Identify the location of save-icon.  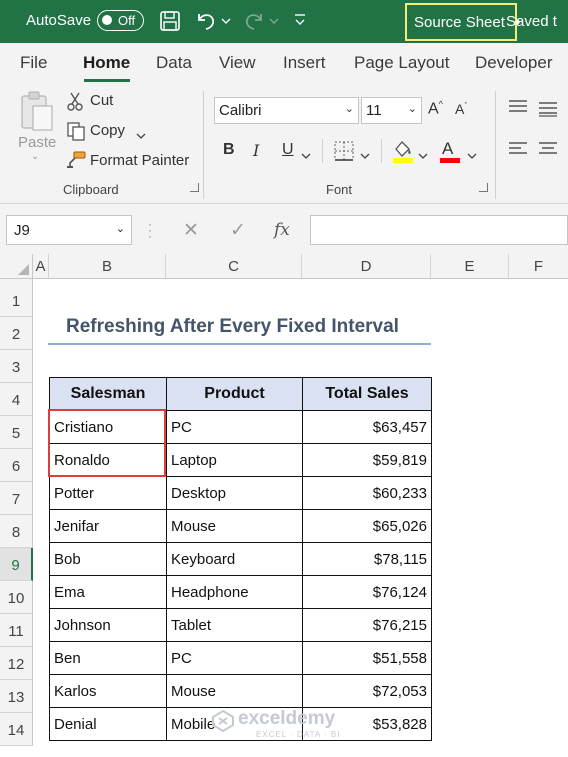
(170, 23).